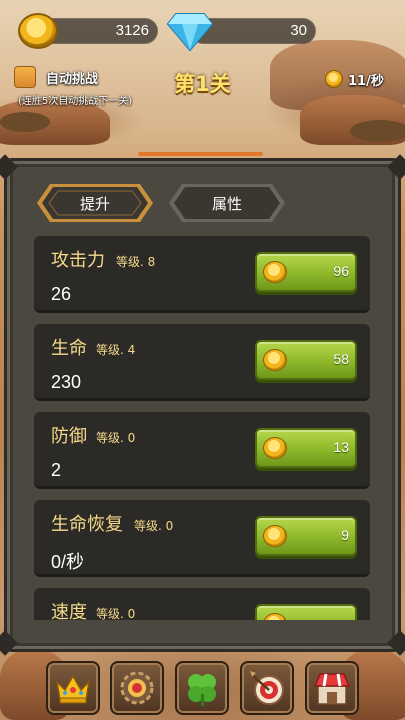 The height and width of the screenshot is (720, 405). What do you see at coordinates (334, 79) in the screenshot?
I see `gold-rate-coin-icon` at bounding box center [334, 79].